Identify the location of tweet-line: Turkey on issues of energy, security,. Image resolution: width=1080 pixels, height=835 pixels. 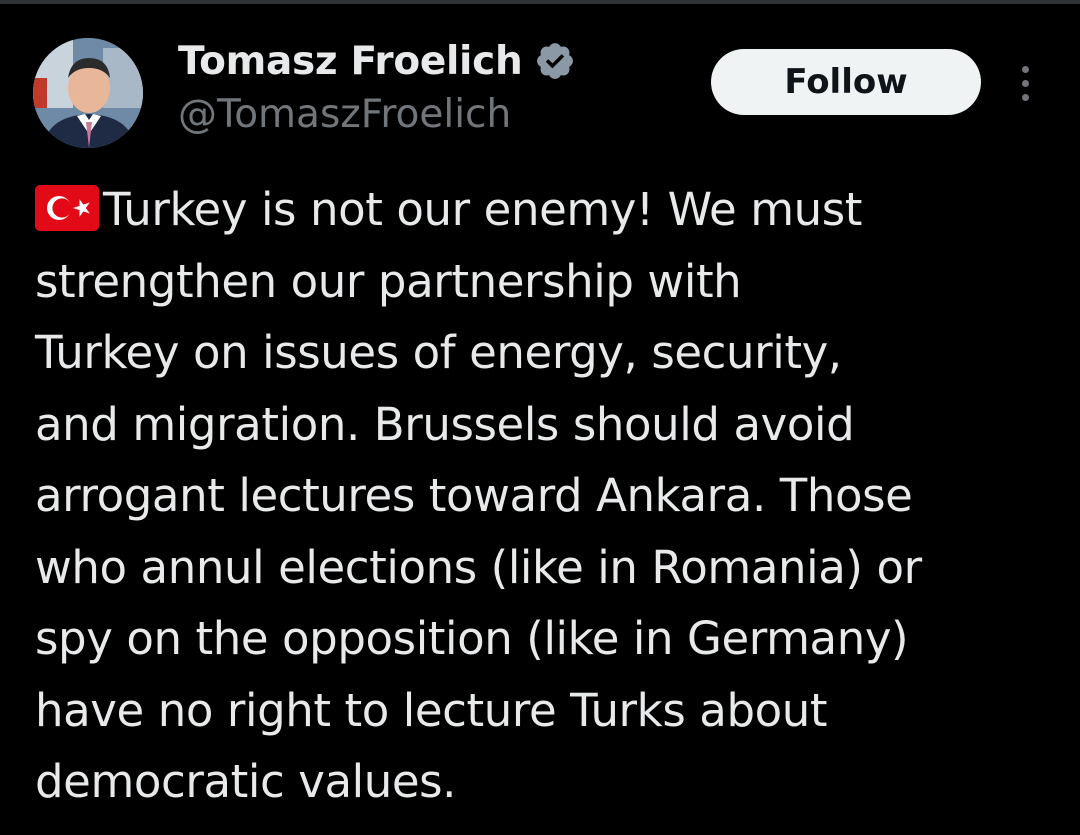
(438, 352).